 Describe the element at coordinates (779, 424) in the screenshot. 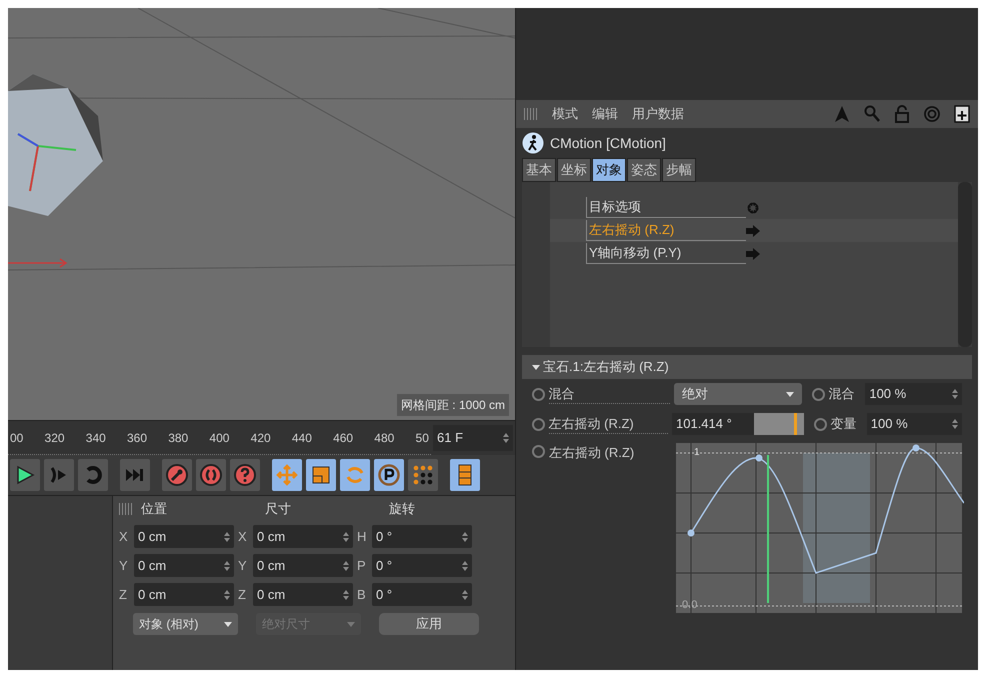

I see `value-slider` at that location.